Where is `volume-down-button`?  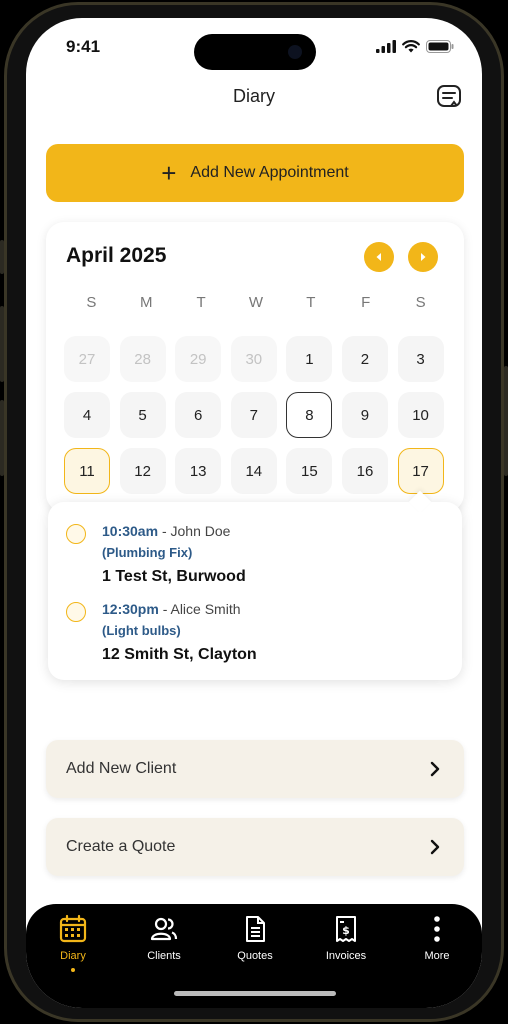
volume-down-button is located at coordinates (2, 438).